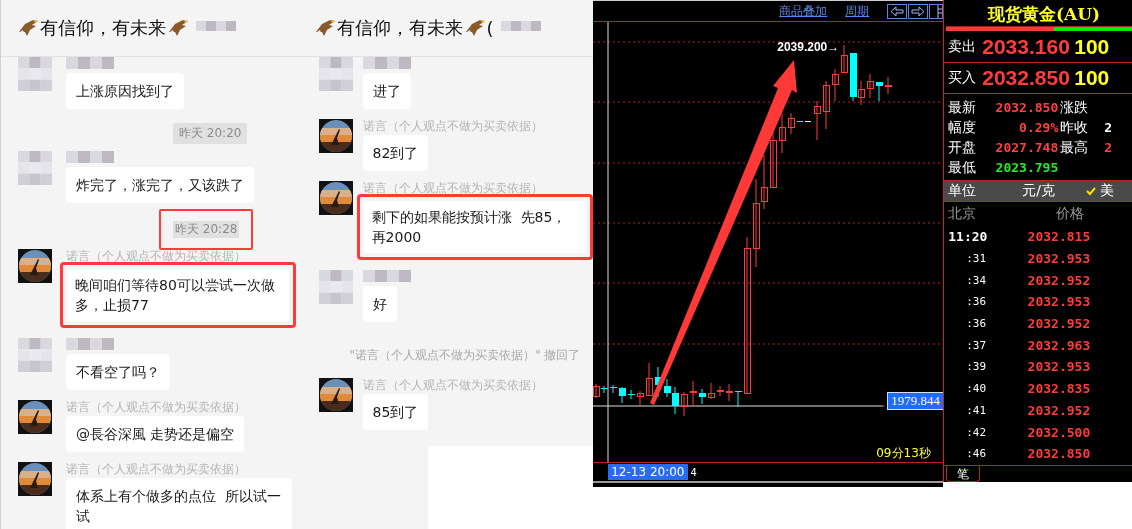 This screenshot has width=1132, height=529. What do you see at coordinates (1026, 78) in the screenshot?
I see `order-price: 2032.850` at bounding box center [1026, 78].